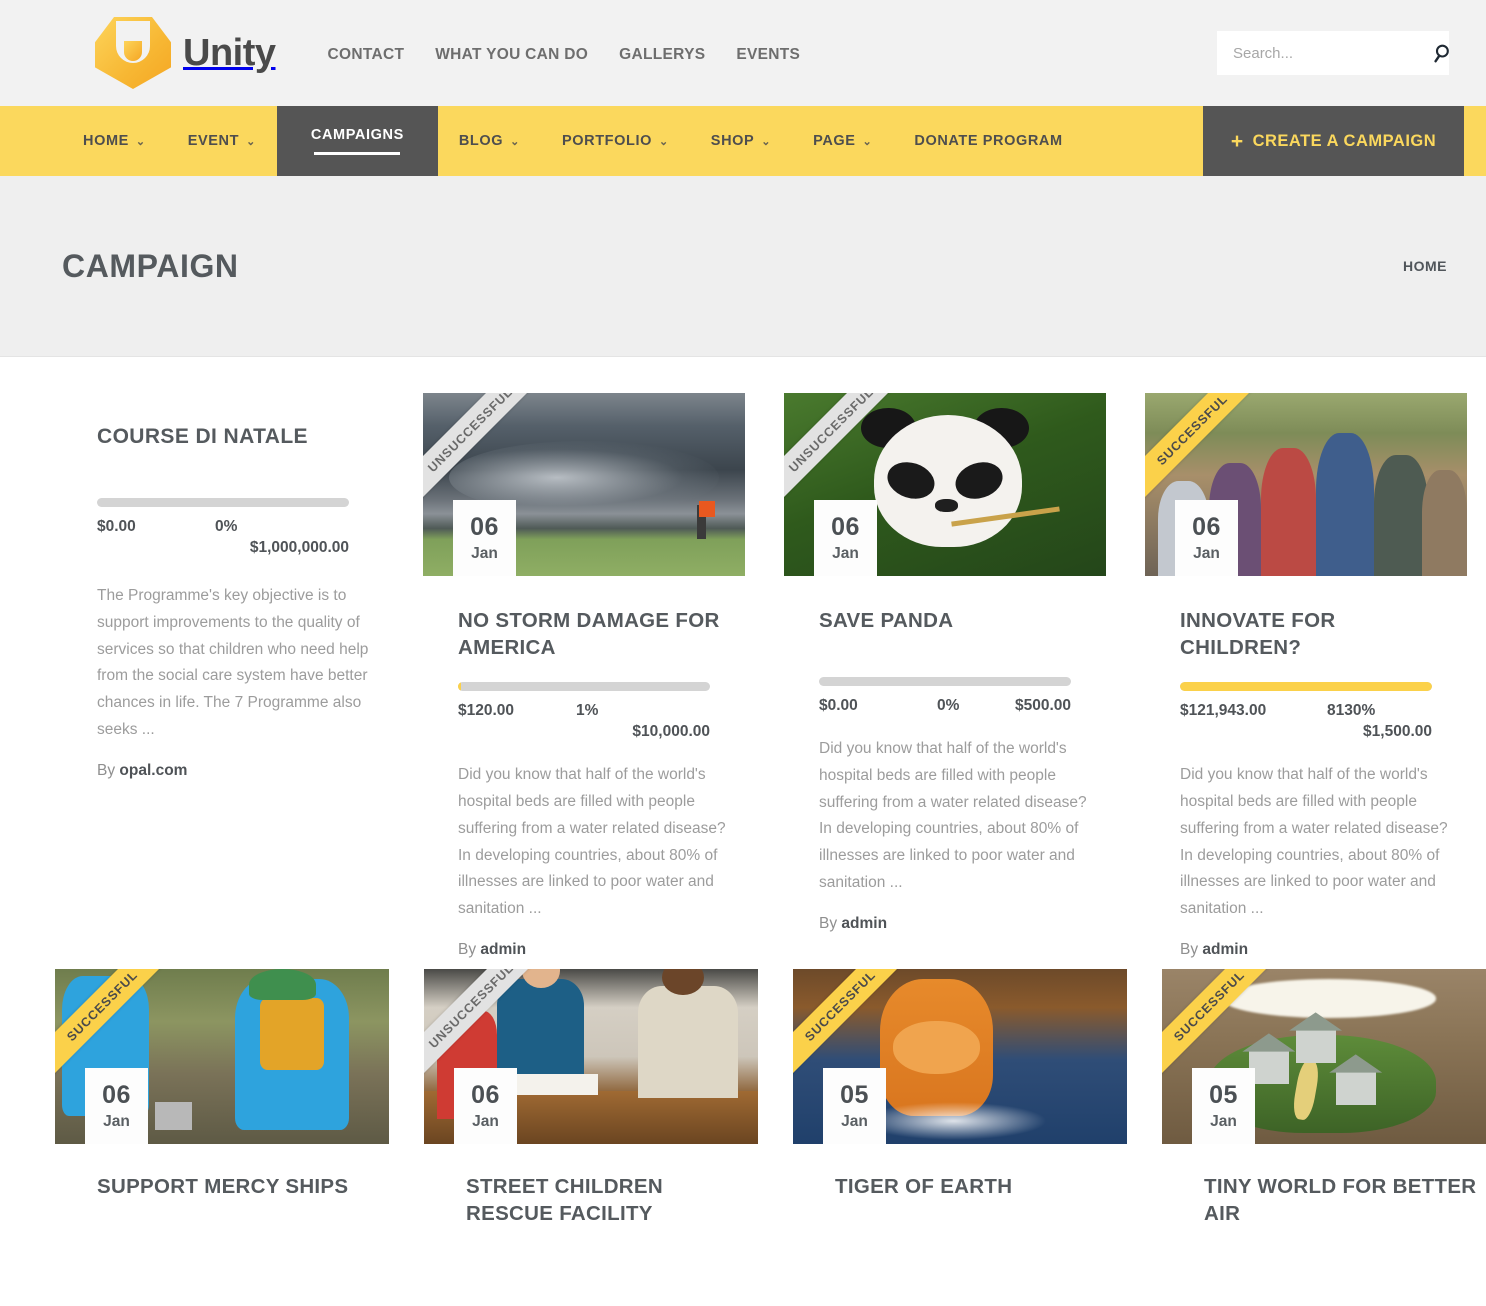  Describe the element at coordinates (1345, 1200) in the screenshot. I see `campaign-title: TINY WORLD FOR BETTER AIR` at that location.